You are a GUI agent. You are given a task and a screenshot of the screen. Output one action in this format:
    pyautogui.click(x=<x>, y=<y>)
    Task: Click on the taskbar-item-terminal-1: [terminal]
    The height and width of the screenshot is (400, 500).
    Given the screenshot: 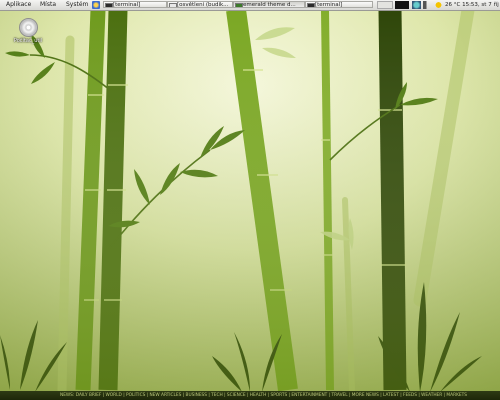 What is the action you would take?
    pyautogui.click(x=135, y=4)
    